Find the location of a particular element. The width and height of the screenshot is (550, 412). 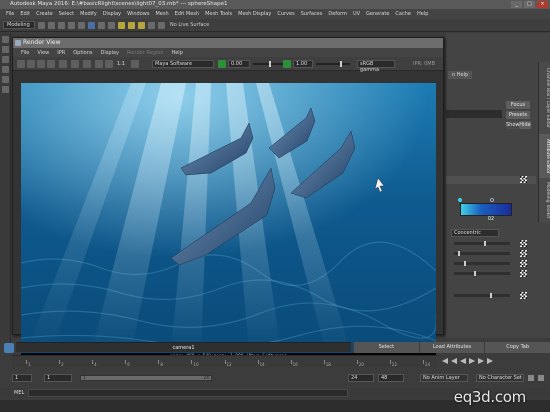

select-tool-icon is located at coordinates (5, 39).